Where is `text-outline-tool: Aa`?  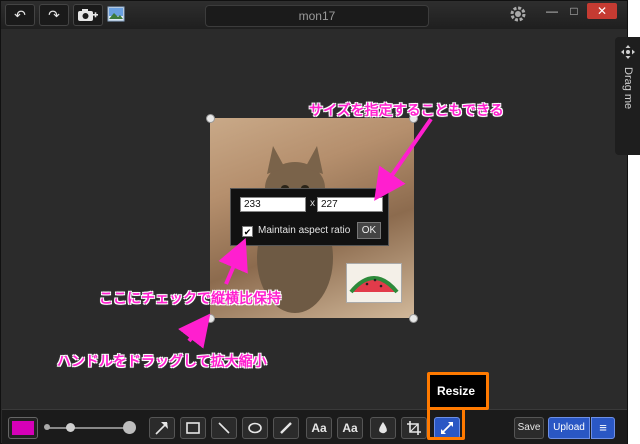 text-outline-tool: Aa is located at coordinates (350, 428).